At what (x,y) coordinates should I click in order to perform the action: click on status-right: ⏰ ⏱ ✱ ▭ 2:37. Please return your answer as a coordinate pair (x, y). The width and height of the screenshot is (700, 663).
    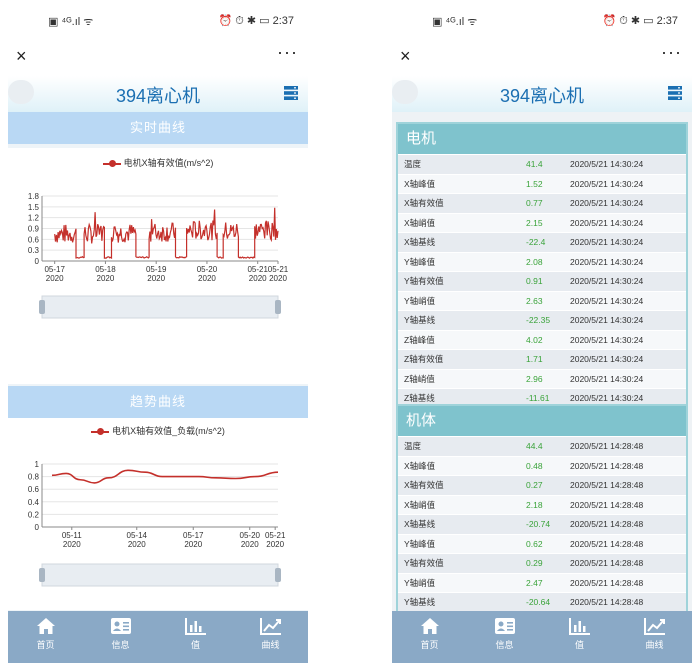
    Looking at the image, I should click on (640, 21).